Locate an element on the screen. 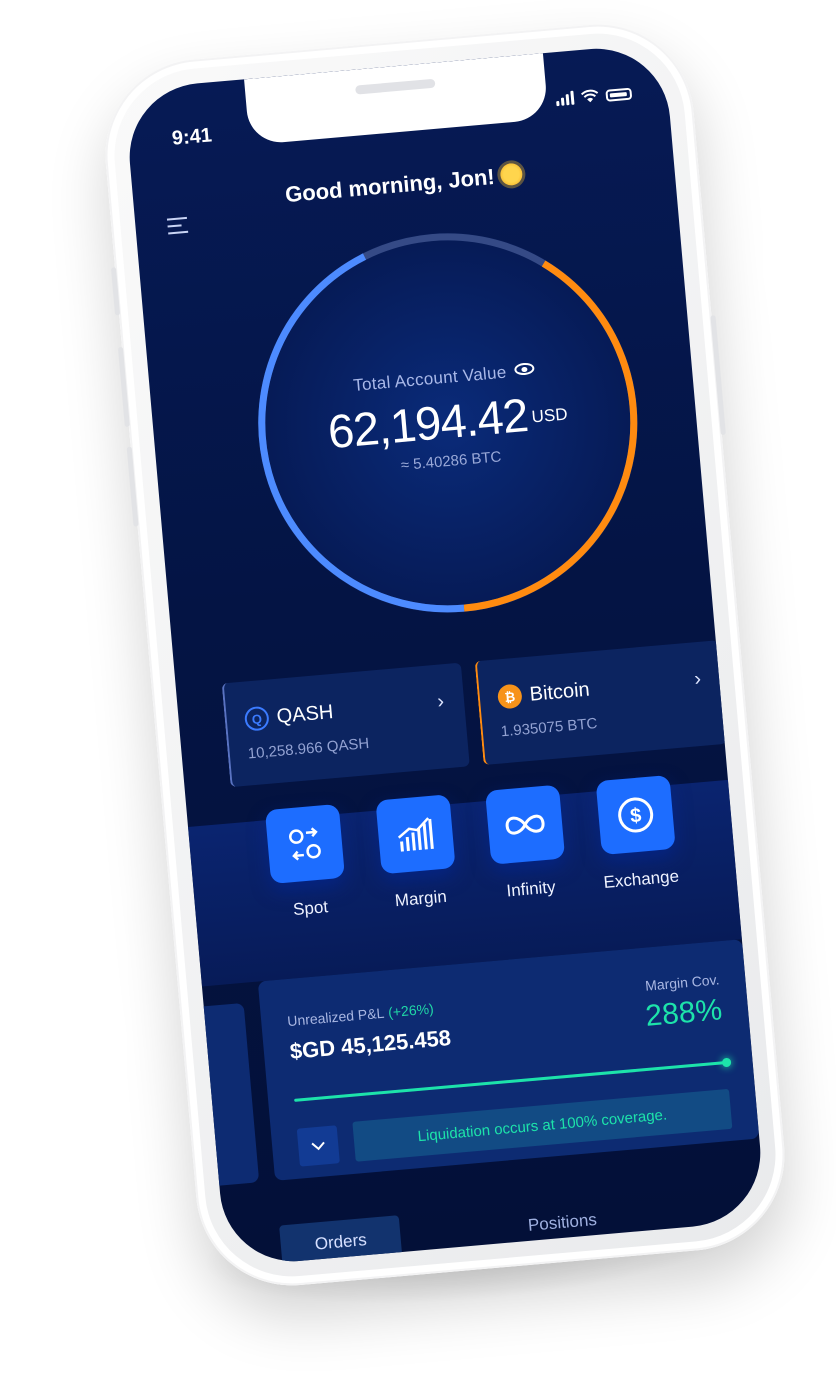  speaker is located at coordinates (395, 86).